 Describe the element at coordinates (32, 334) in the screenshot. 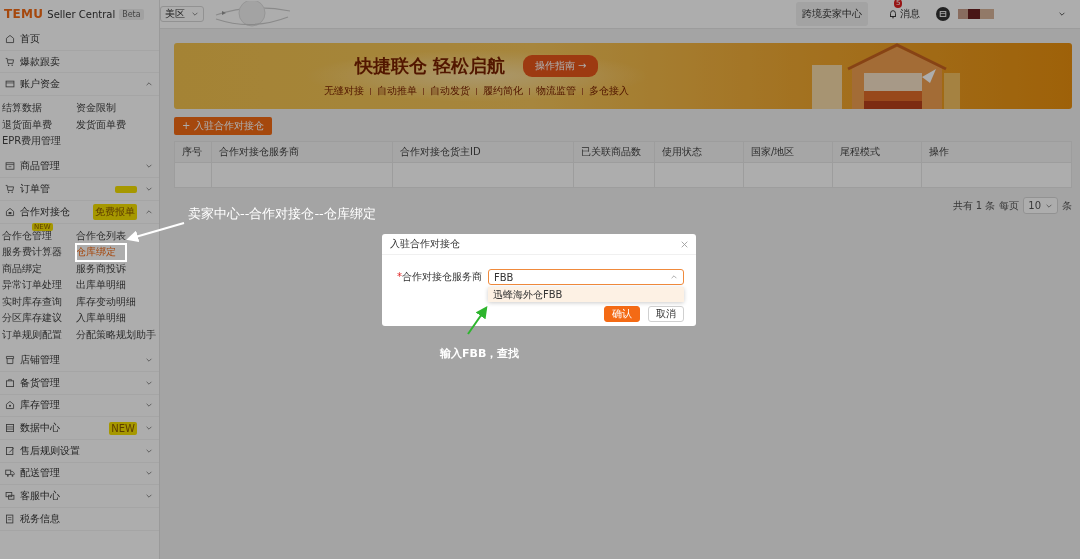

I see `submenu-item: 订单规则配置` at that location.